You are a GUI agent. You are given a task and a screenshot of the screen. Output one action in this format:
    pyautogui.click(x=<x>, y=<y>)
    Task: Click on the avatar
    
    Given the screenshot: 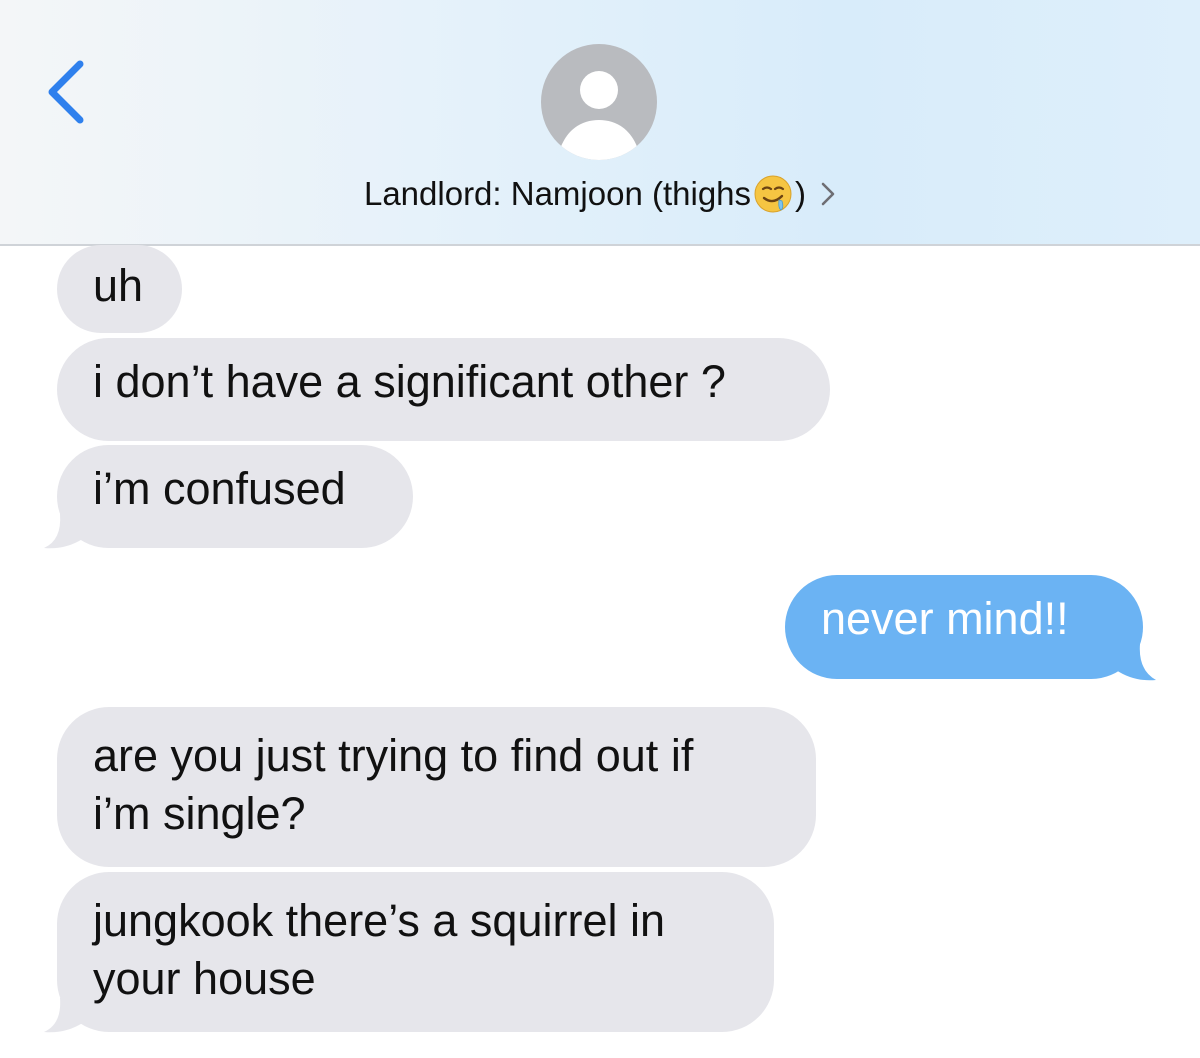 What is the action you would take?
    pyautogui.click(x=599, y=102)
    